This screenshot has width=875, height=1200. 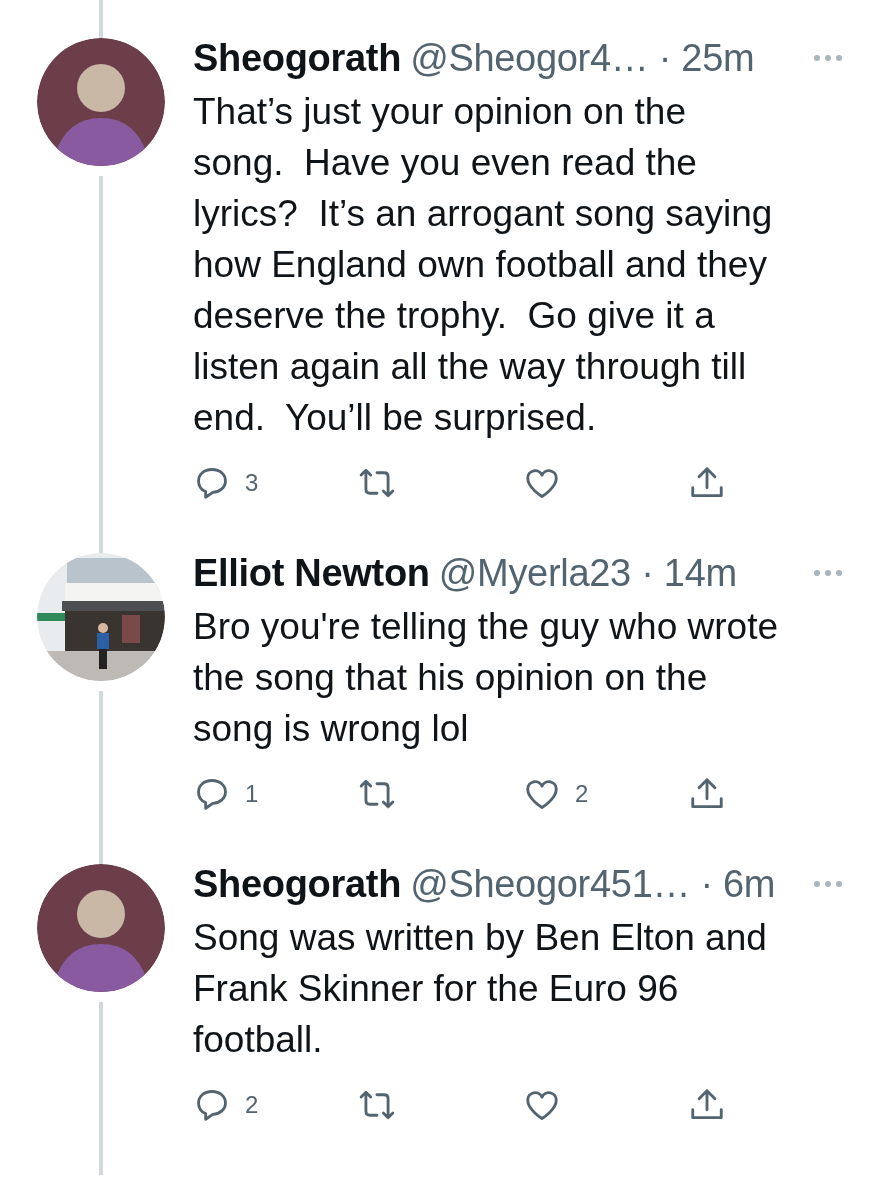 What do you see at coordinates (582, 794) in the screenshot?
I see `like-count: 2` at bounding box center [582, 794].